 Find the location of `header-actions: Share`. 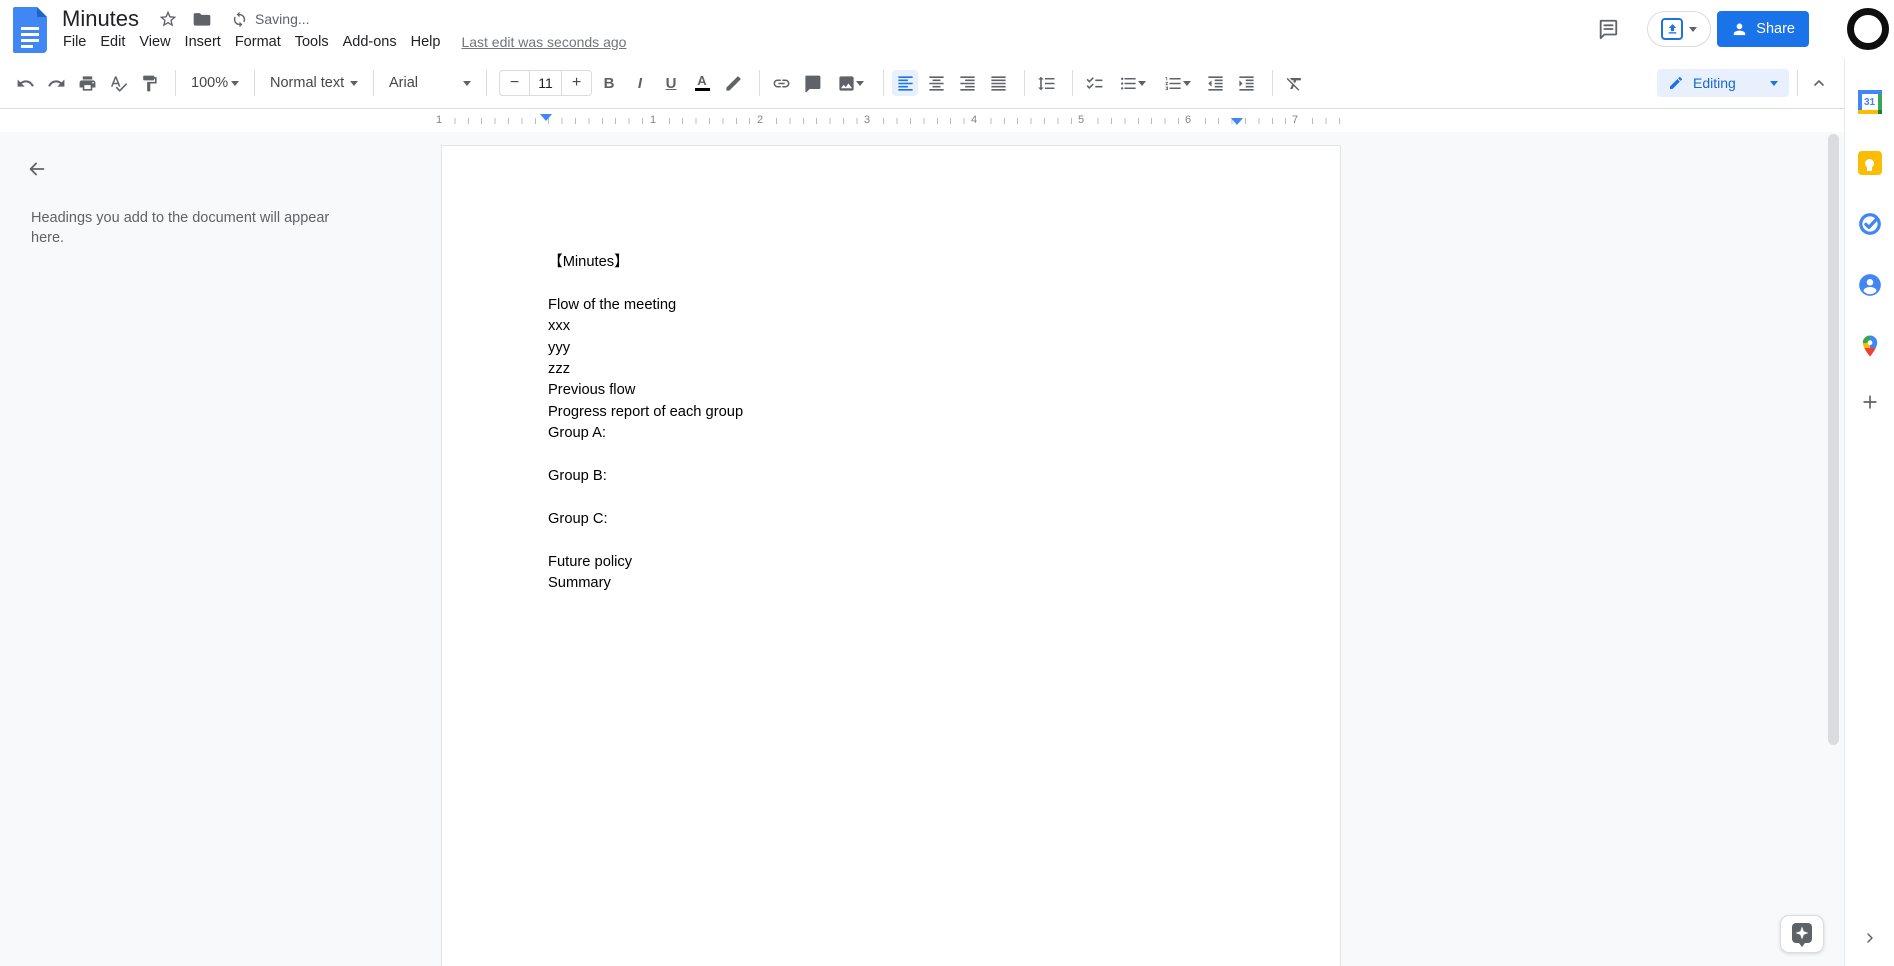

header-actions: Share is located at coordinates (1741, 29).